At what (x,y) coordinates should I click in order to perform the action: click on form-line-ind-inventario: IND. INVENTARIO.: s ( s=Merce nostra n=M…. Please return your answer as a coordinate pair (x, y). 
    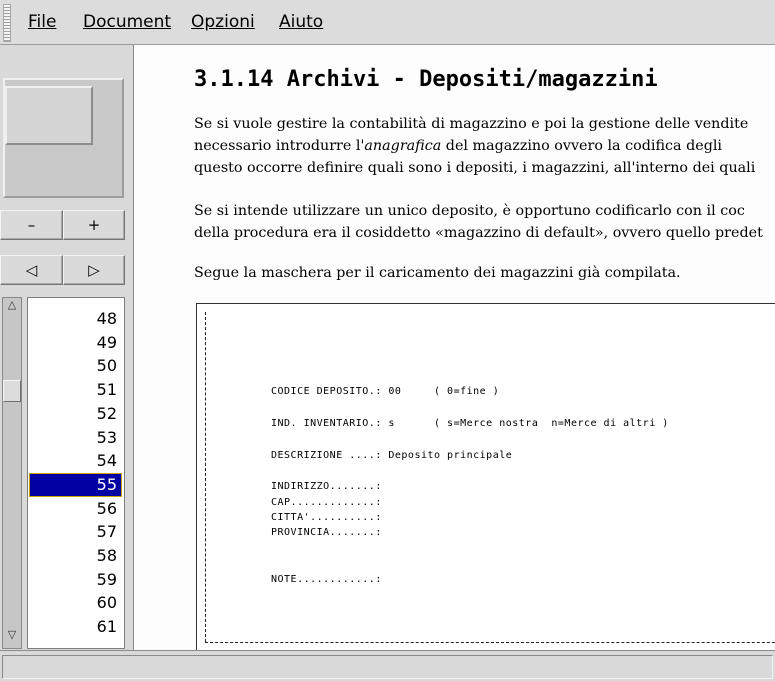
    Looking at the image, I should click on (470, 423).